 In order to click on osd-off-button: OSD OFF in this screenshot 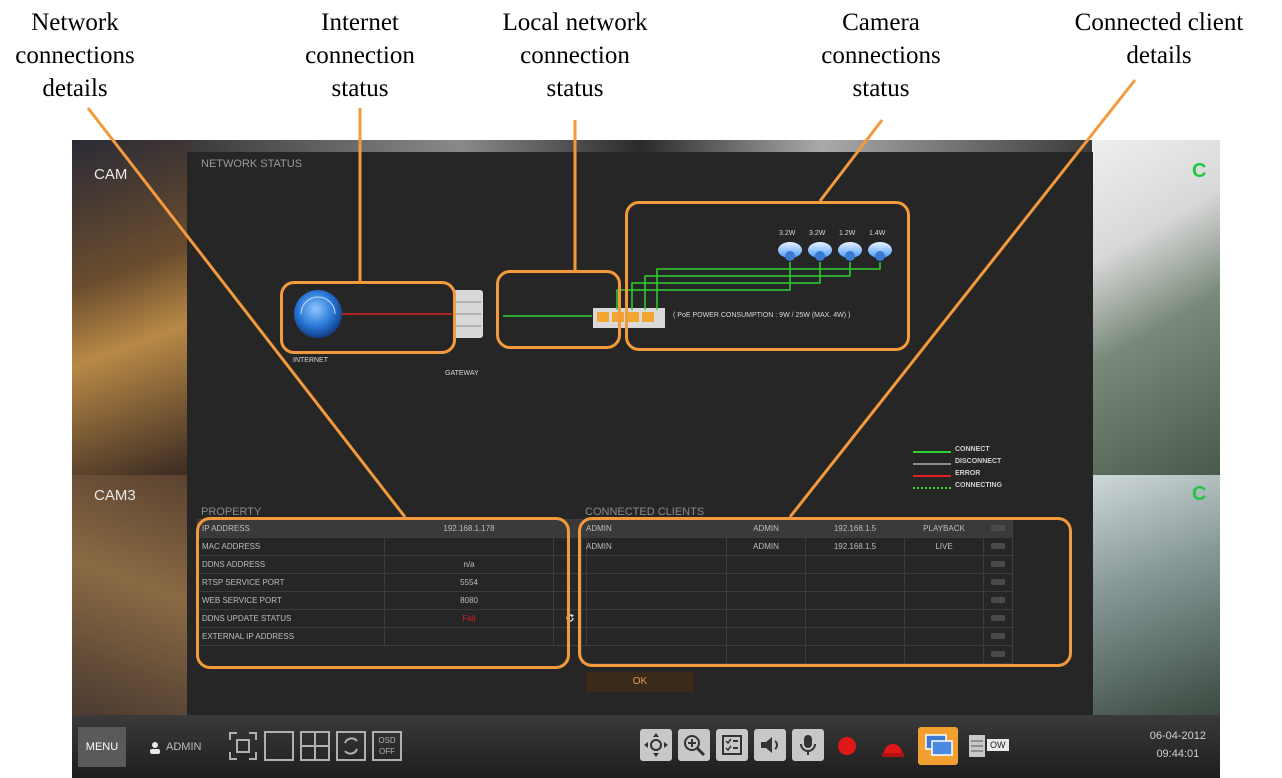, I will do `click(387, 746)`.